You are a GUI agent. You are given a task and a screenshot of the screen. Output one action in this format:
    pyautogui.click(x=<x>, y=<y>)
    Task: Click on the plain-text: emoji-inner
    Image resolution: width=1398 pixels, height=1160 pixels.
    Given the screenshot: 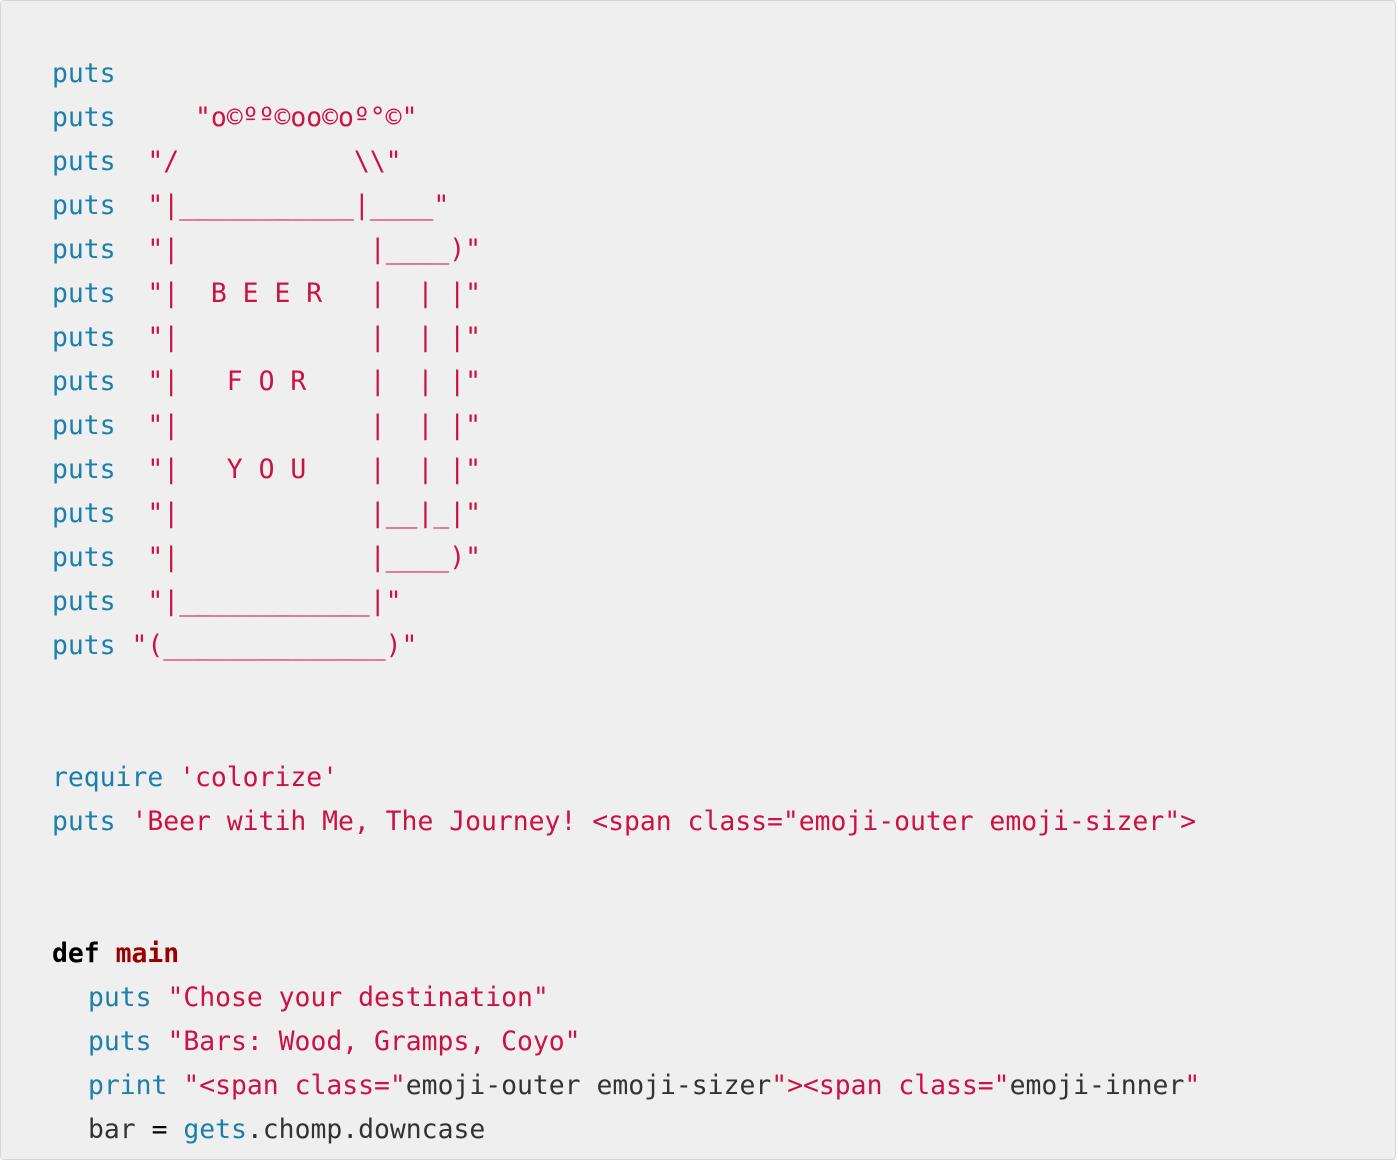 What is the action you would take?
    pyautogui.click(x=1097, y=1085)
    